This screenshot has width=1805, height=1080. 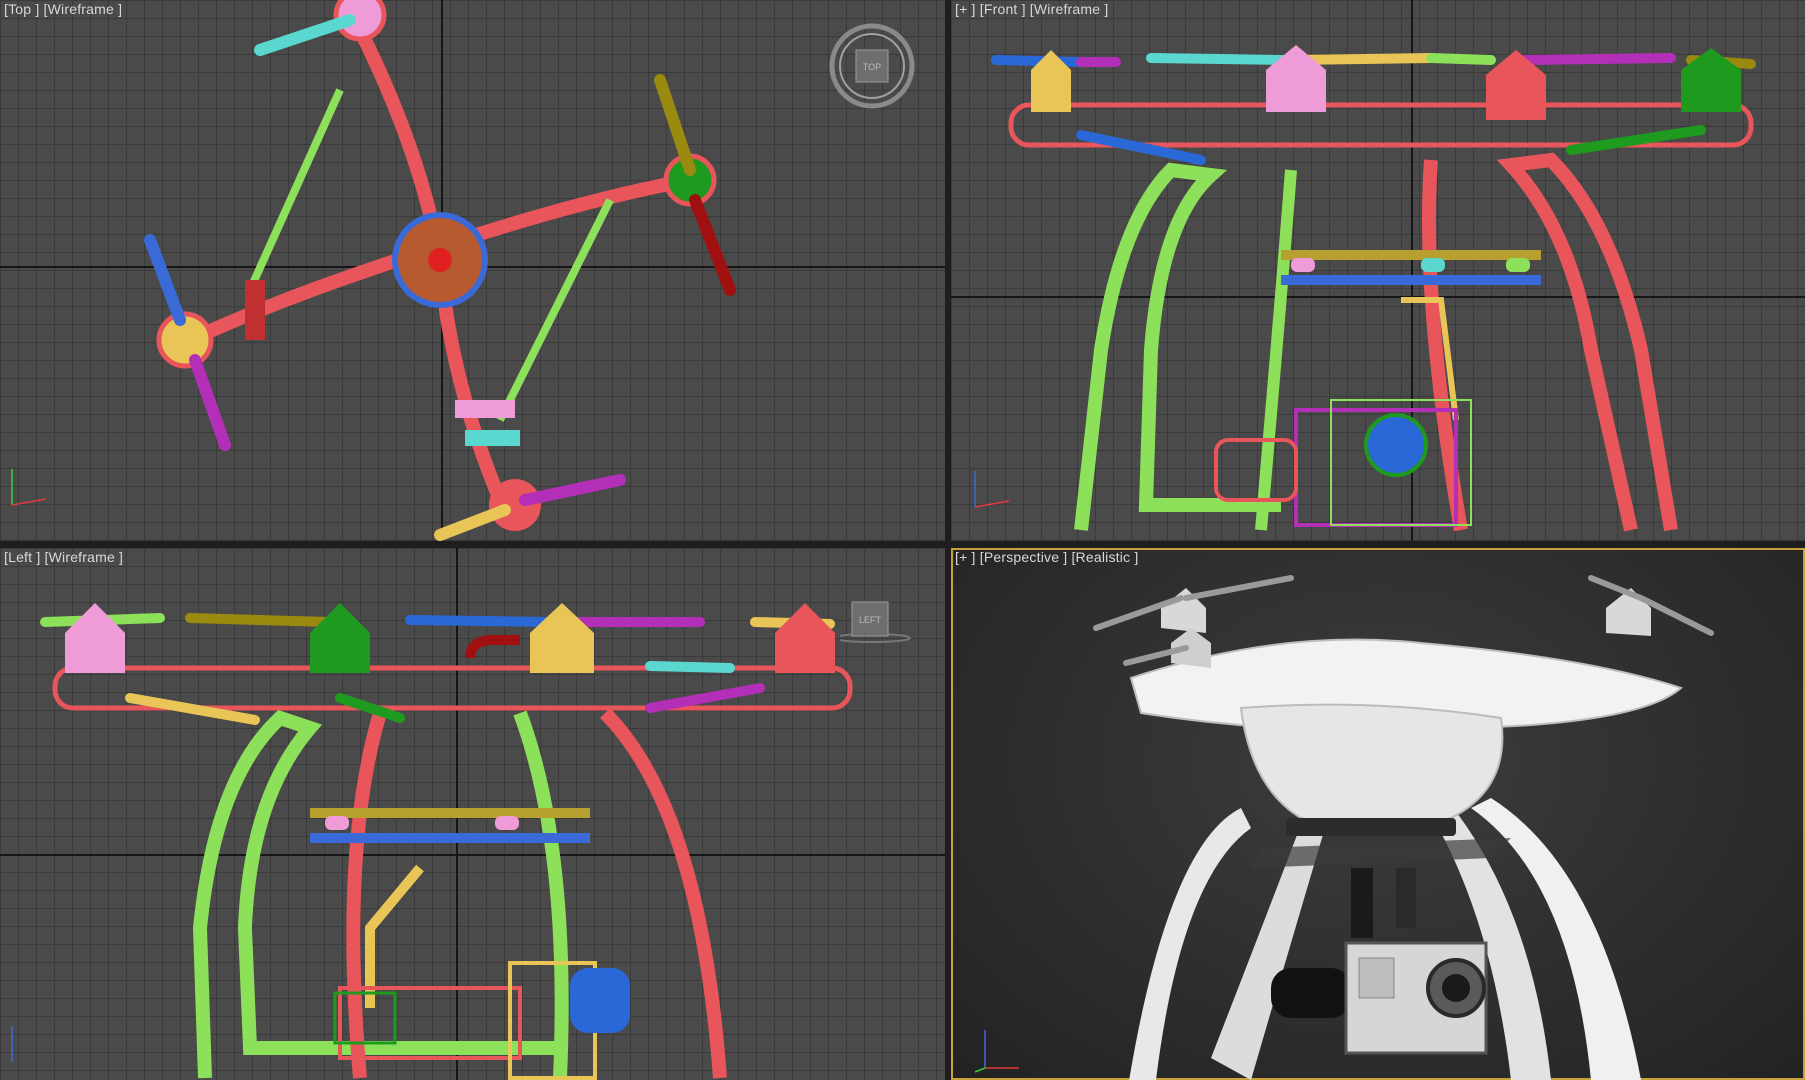 I want to click on view-name-button: [Top ], so click(x=21, y=9).